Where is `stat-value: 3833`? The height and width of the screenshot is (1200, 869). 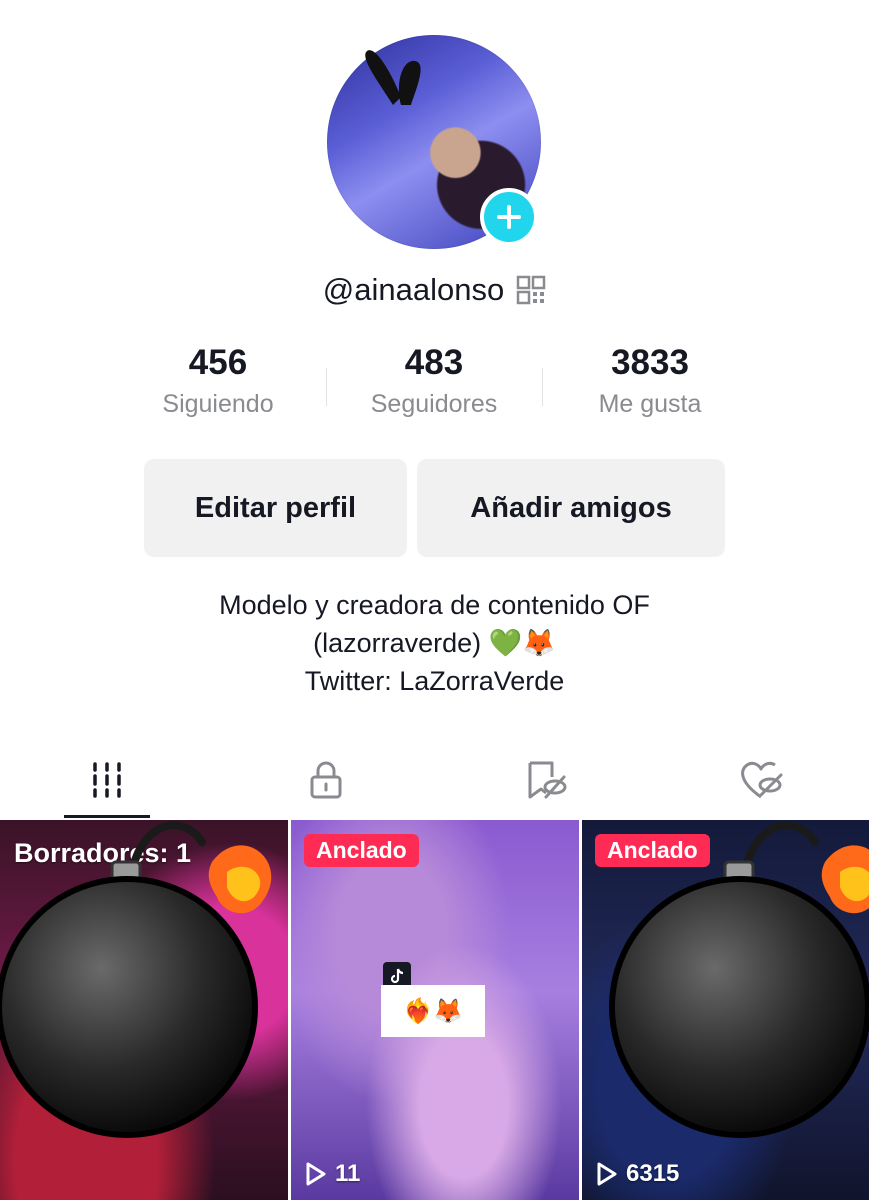 stat-value: 3833 is located at coordinates (650, 362).